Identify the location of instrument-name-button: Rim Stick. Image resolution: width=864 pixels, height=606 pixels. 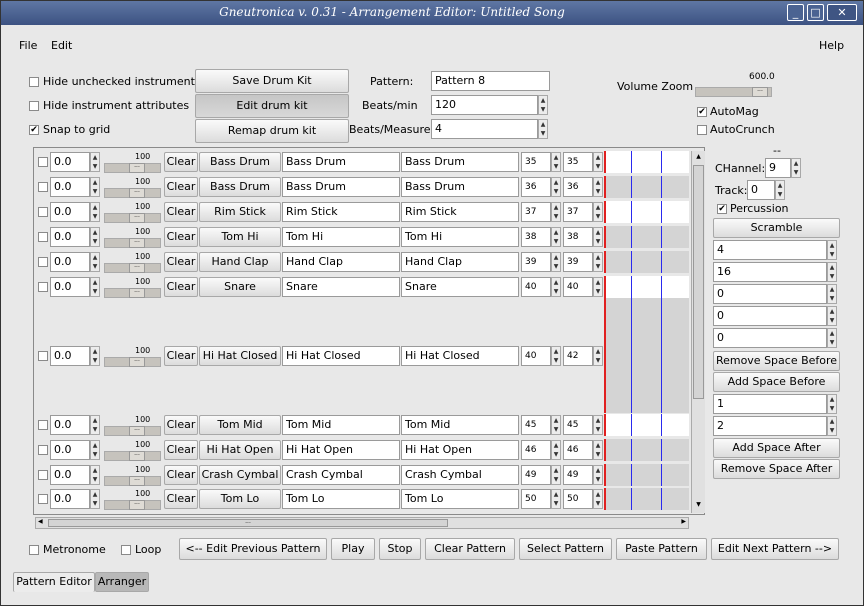
(240, 212).